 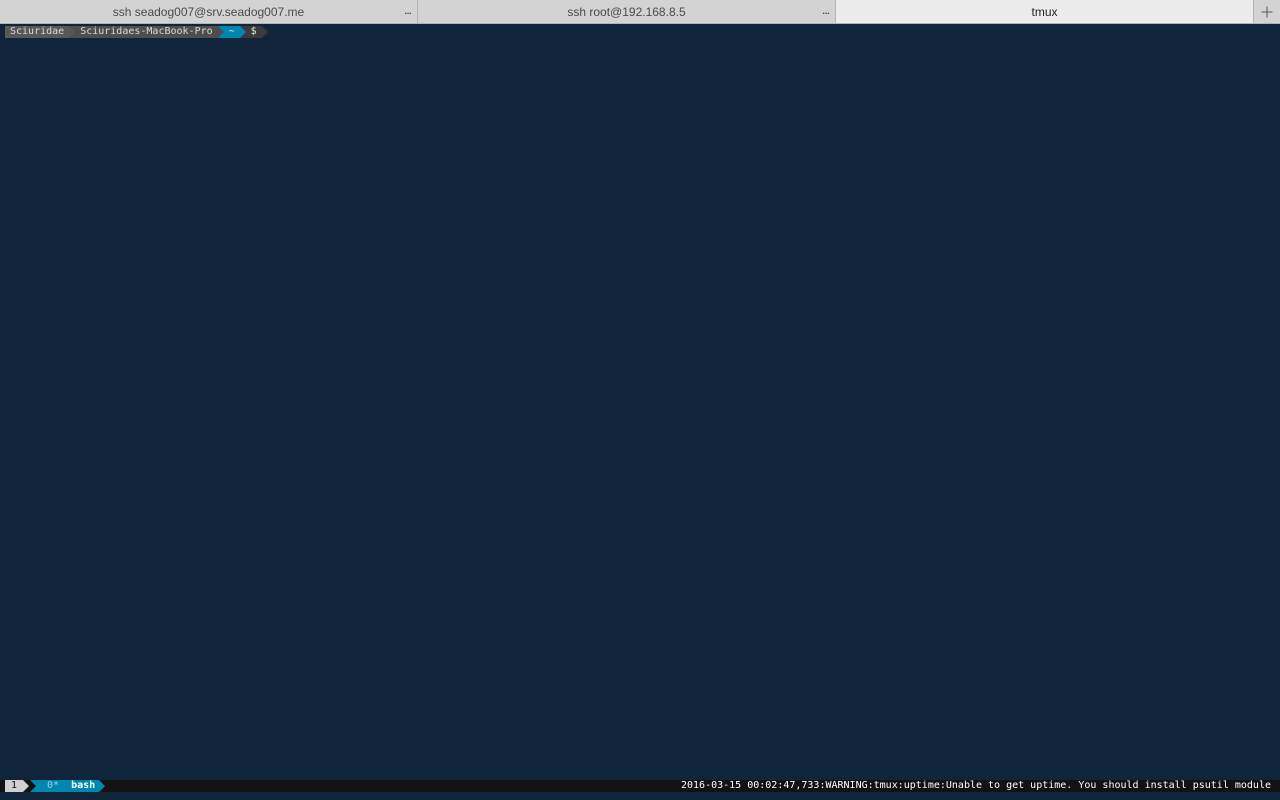 I want to click on plus-icon, so click(x=1267, y=11).